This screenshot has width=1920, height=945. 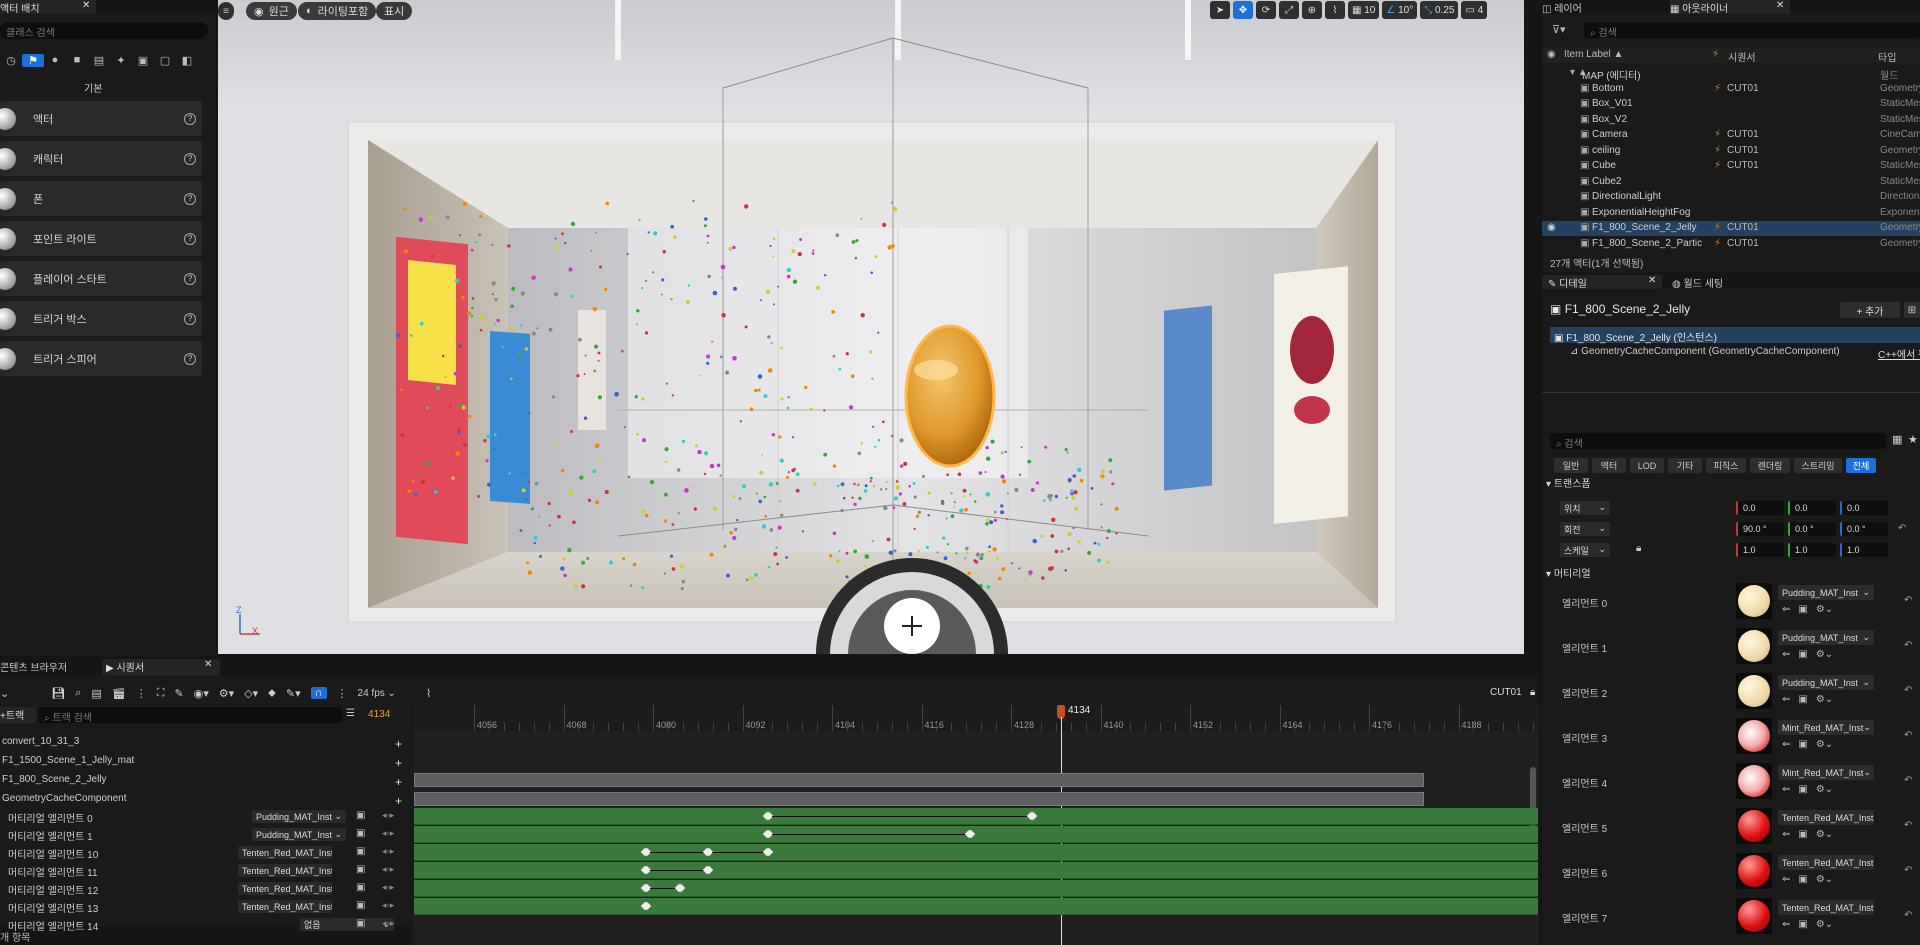 I want to click on outliner-search-input: ⌕ 검색, so click(x=1752, y=30).